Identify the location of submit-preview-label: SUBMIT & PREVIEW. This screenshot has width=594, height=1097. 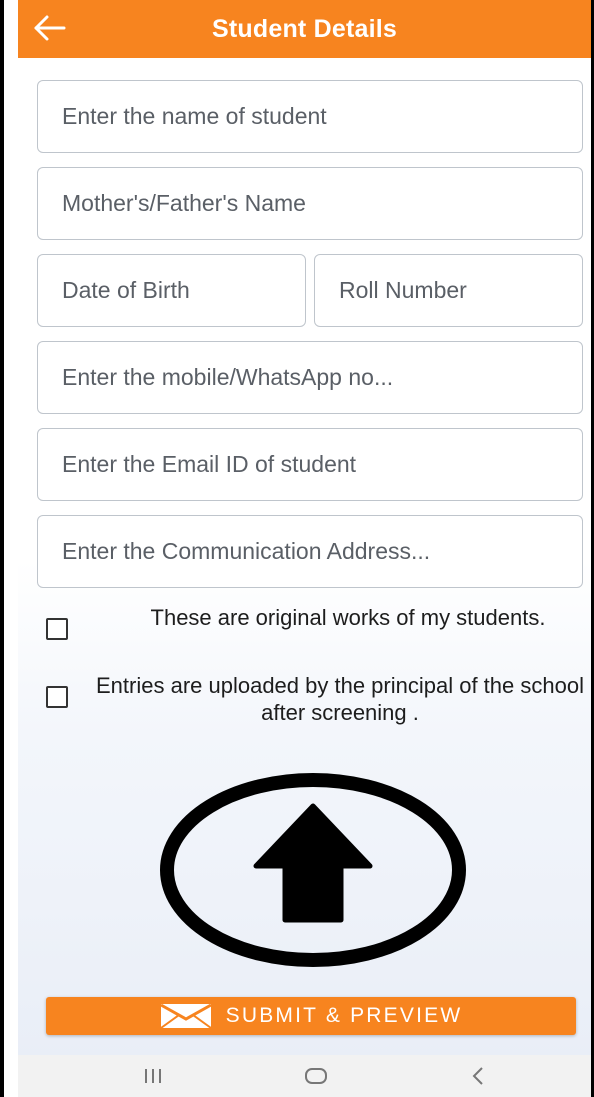
(344, 1015).